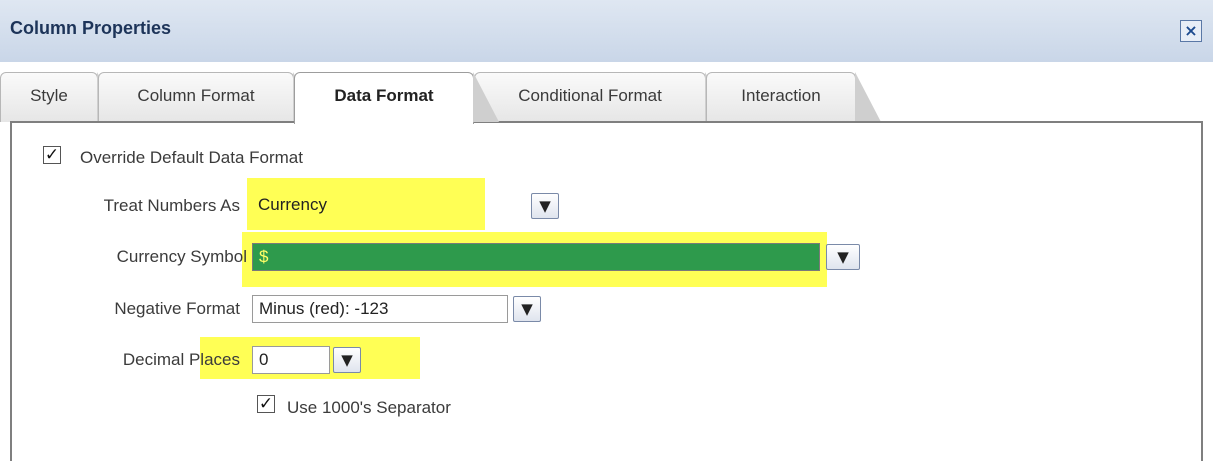  I want to click on treat-numbers-label: Treat Numbers As, so click(171, 205).